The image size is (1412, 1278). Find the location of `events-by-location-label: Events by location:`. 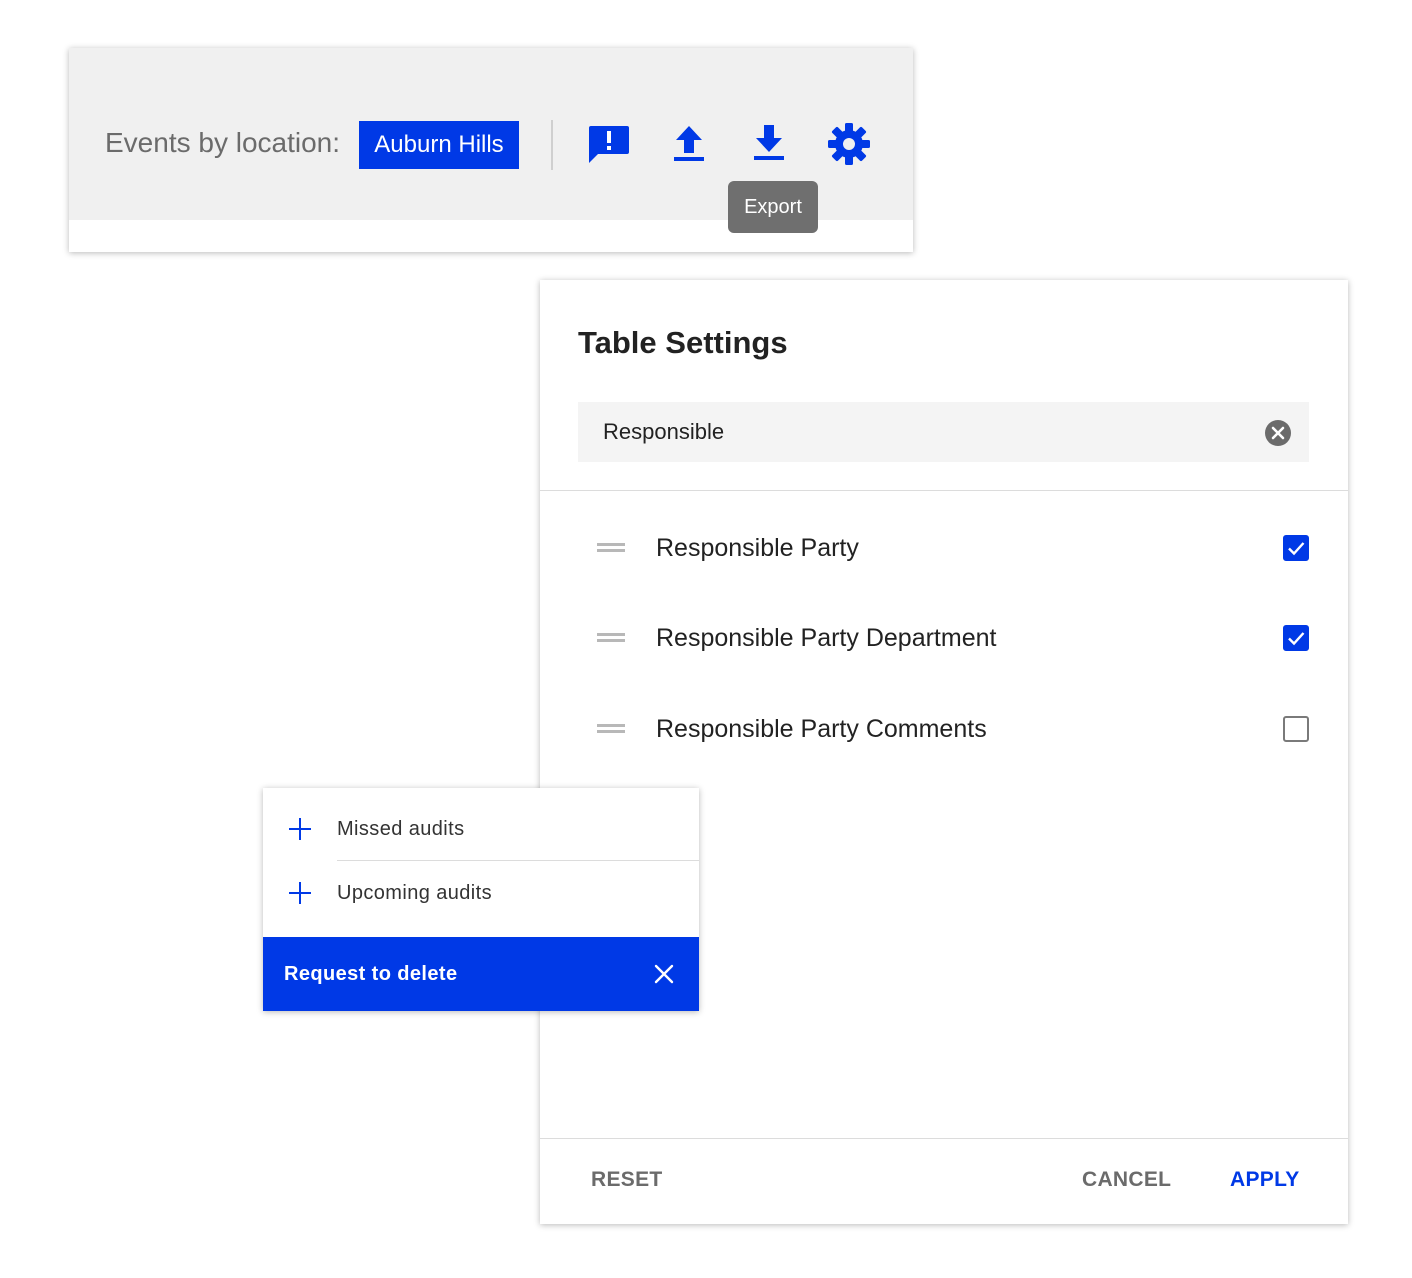

events-by-location-label: Events by location: is located at coordinates (223, 142).